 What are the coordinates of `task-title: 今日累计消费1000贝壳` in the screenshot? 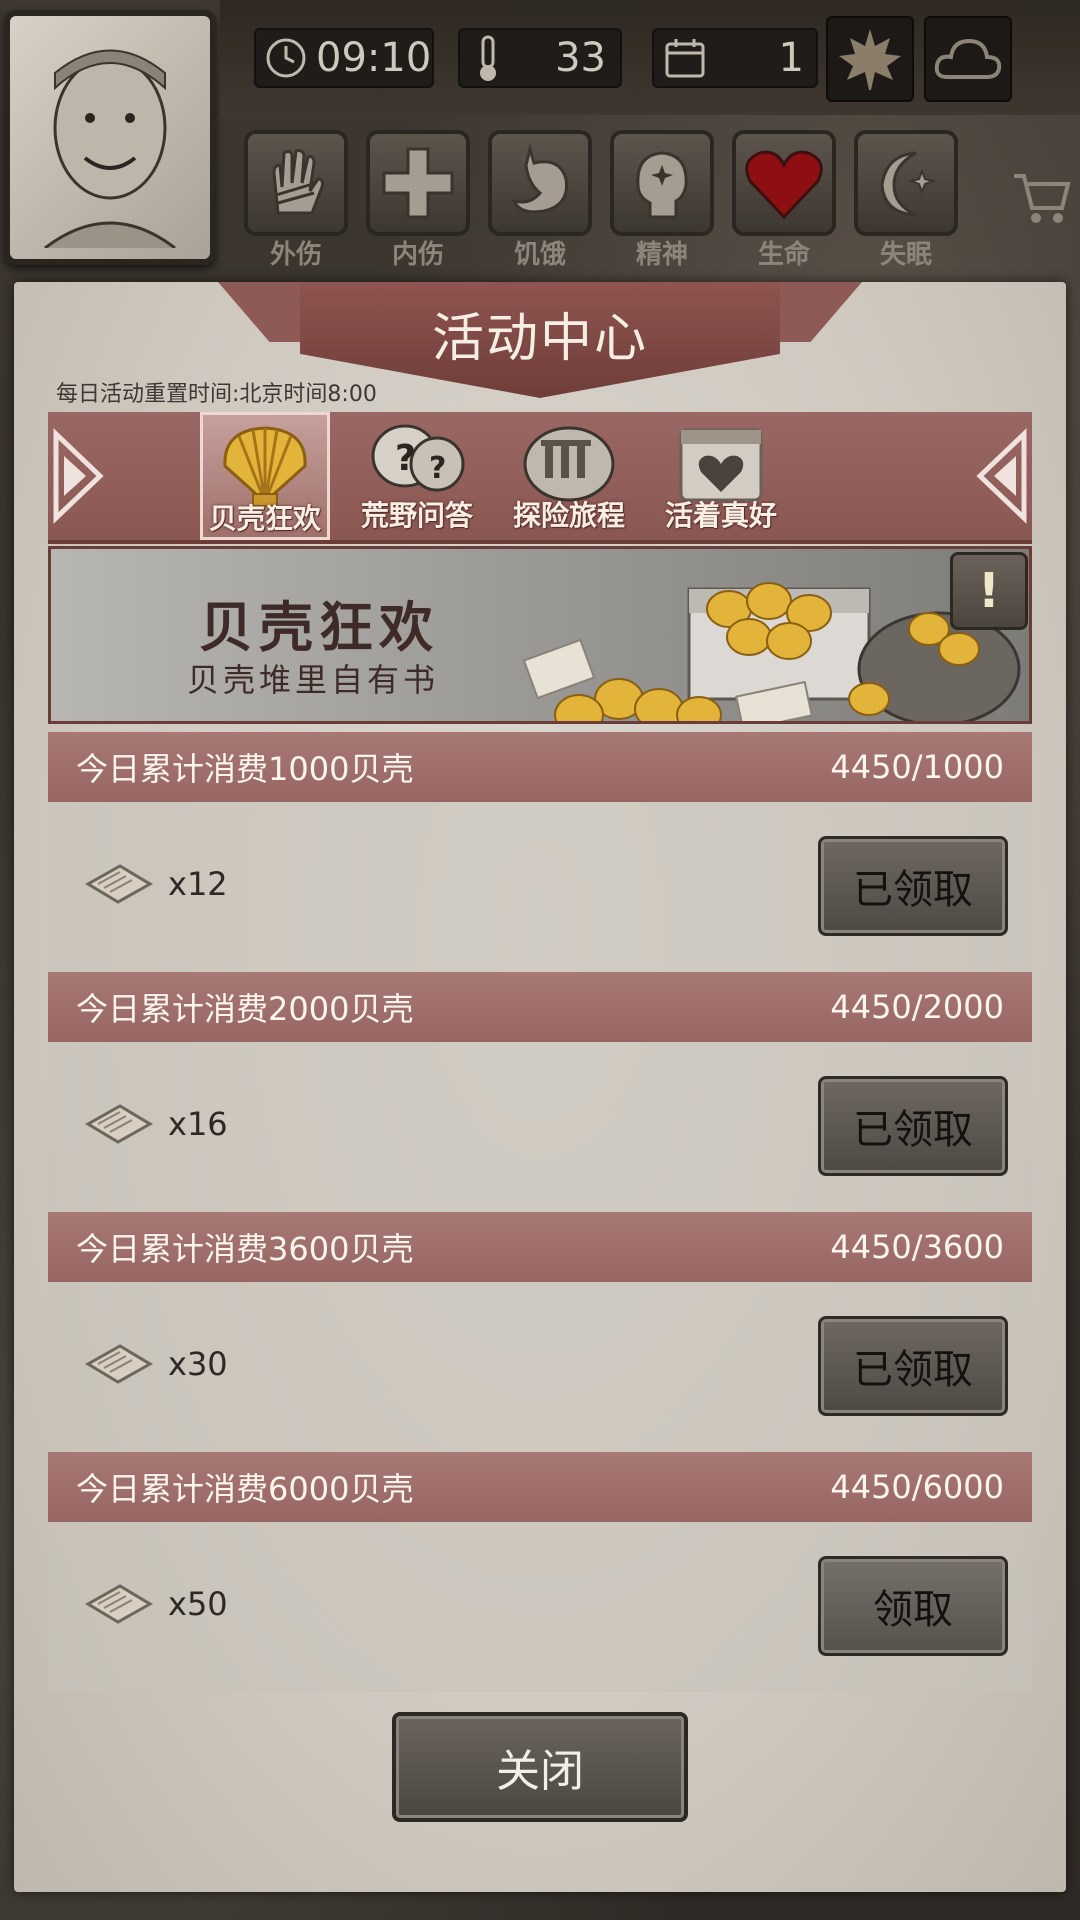 It's located at (245, 769).